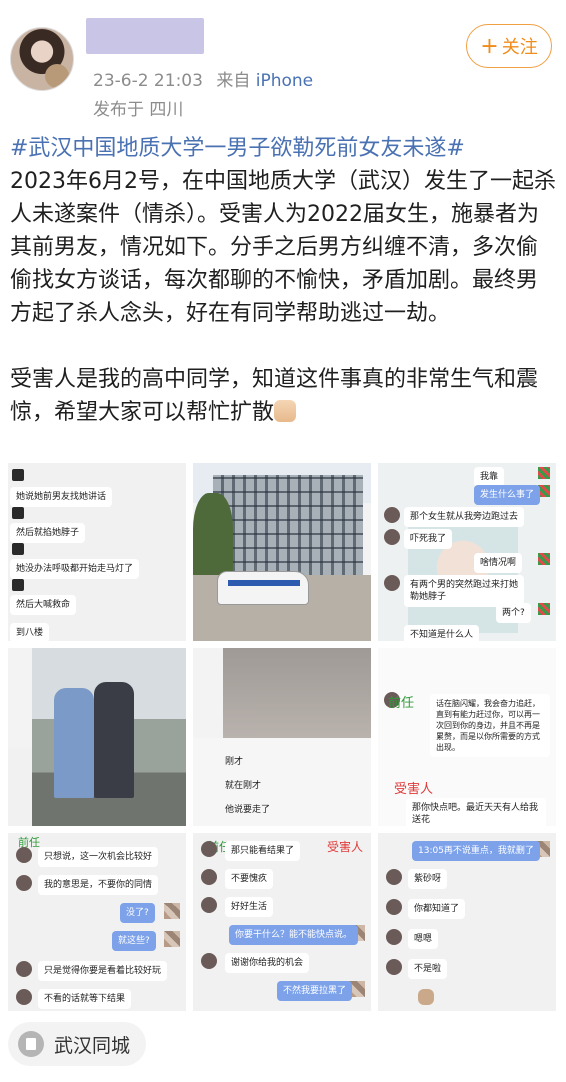  What do you see at coordinates (513, 613) in the screenshot?
I see `chat-bubble: 两个?` at bounding box center [513, 613].